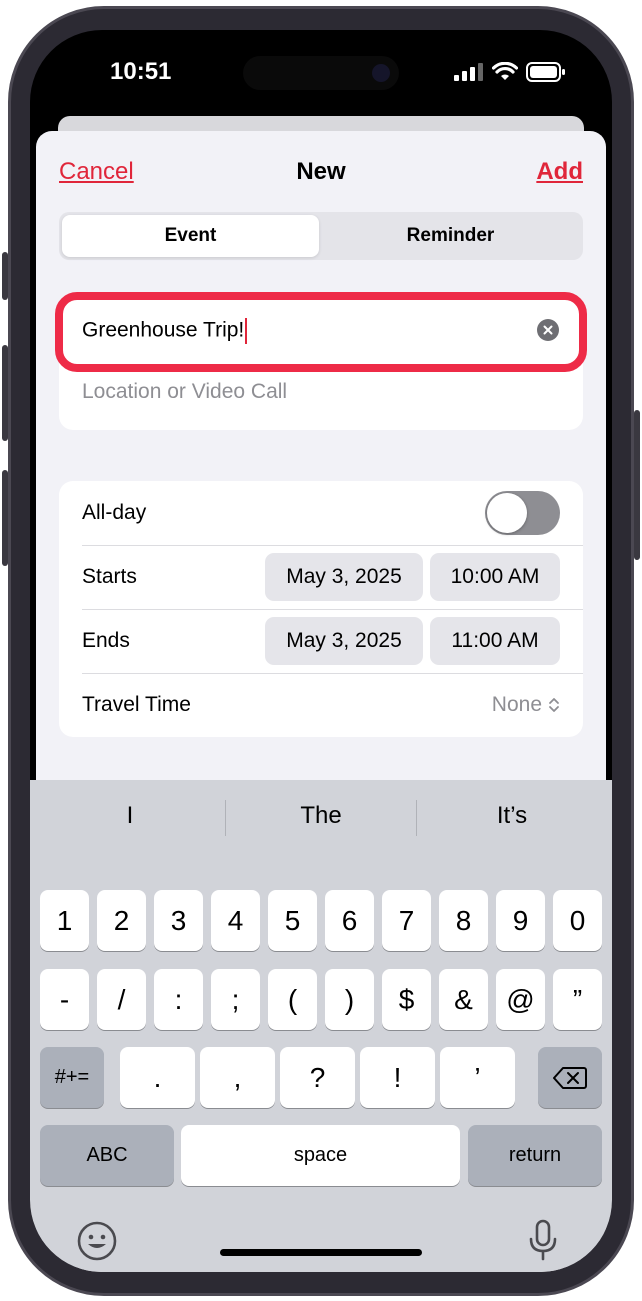  What do you see at coordinates (577, 999) in the screenshot?
I see `key: ”` at bounding box center [577, 999].